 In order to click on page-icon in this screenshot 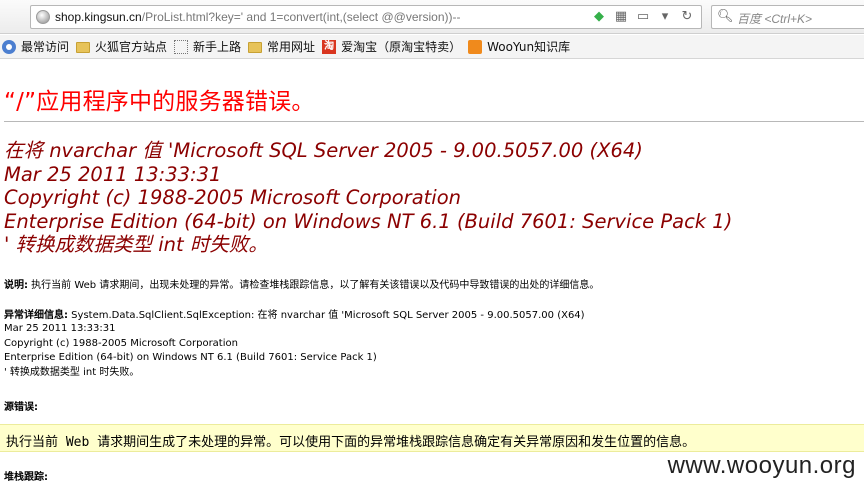, I will do `click(181, 46)`.